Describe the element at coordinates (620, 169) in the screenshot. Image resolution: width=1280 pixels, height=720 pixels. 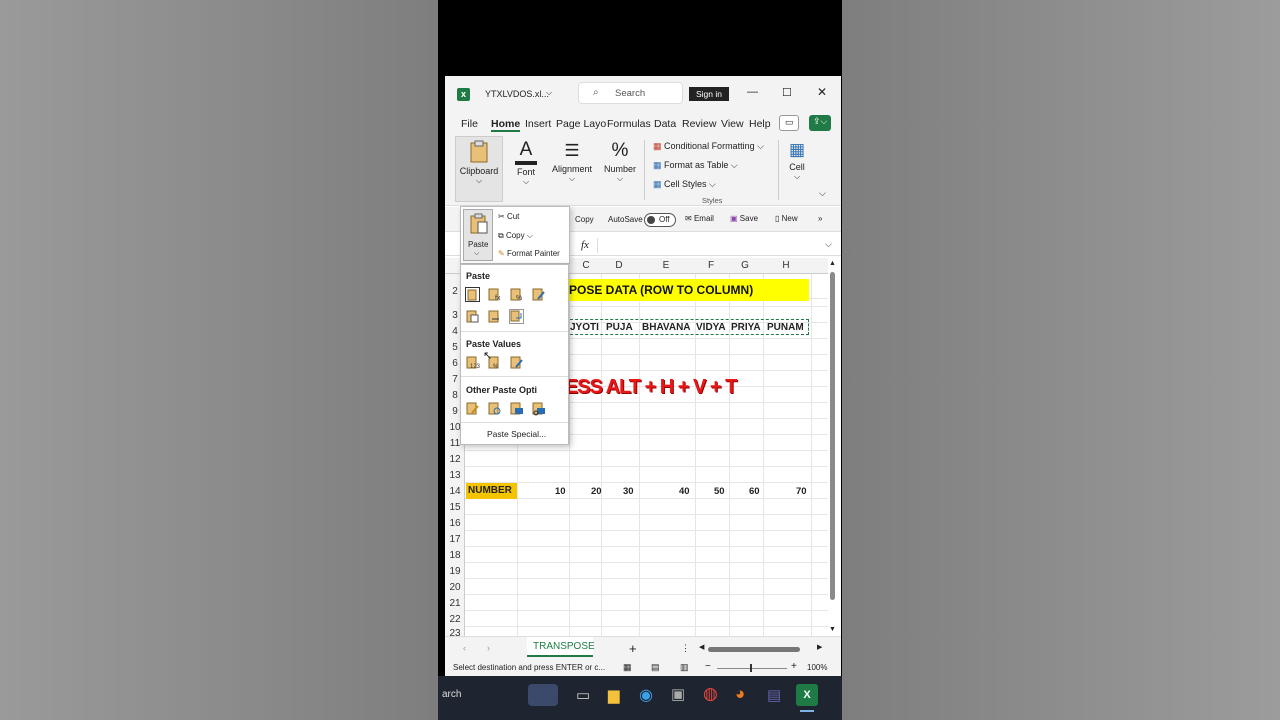
I see `number-group: % Number ⌵` at that location.